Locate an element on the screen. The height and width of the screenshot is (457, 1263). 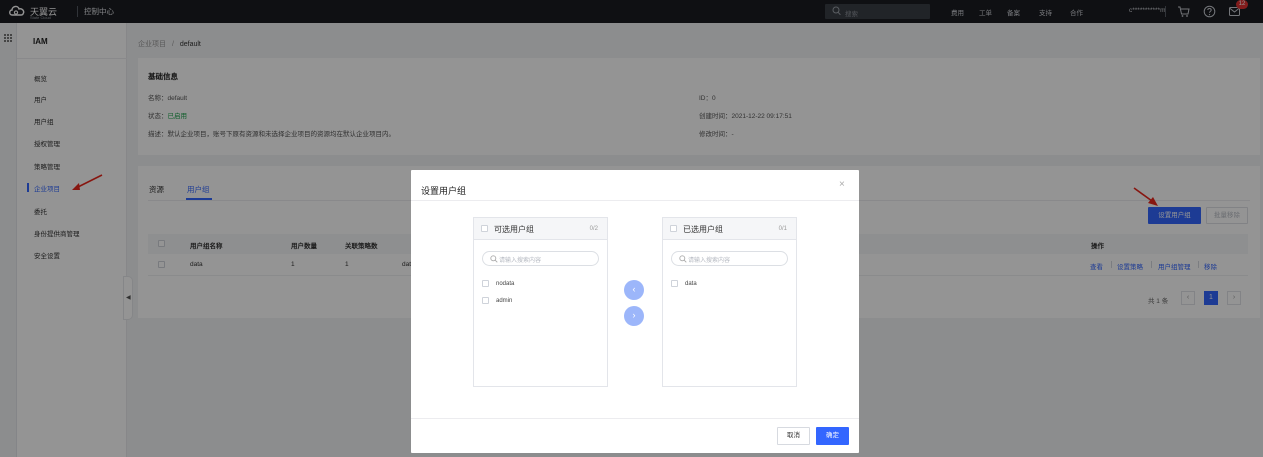
select-all-selected-checkbox is located at coordinates (673, 228).